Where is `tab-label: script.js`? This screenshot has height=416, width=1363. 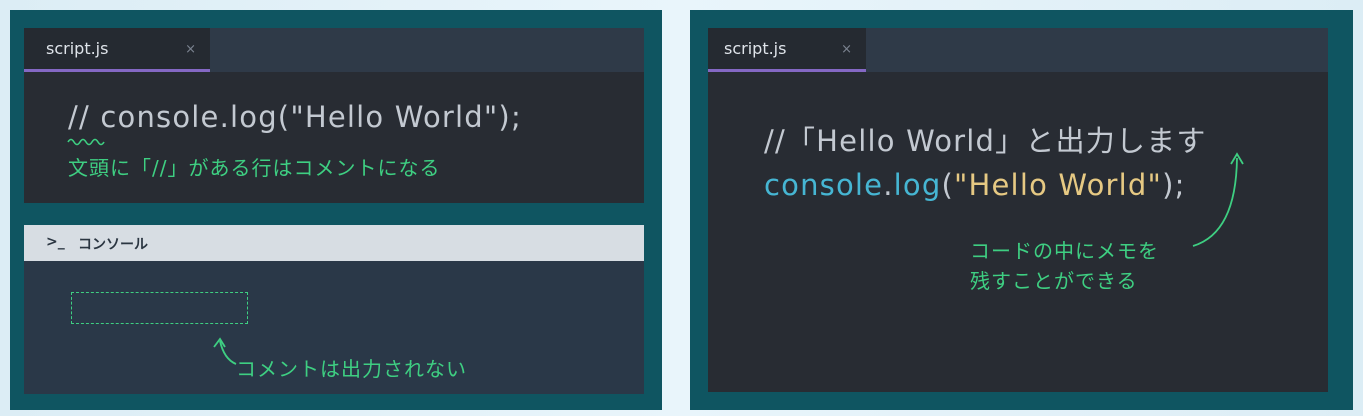 tab-label: script.js is located at coordinates (77, 48).